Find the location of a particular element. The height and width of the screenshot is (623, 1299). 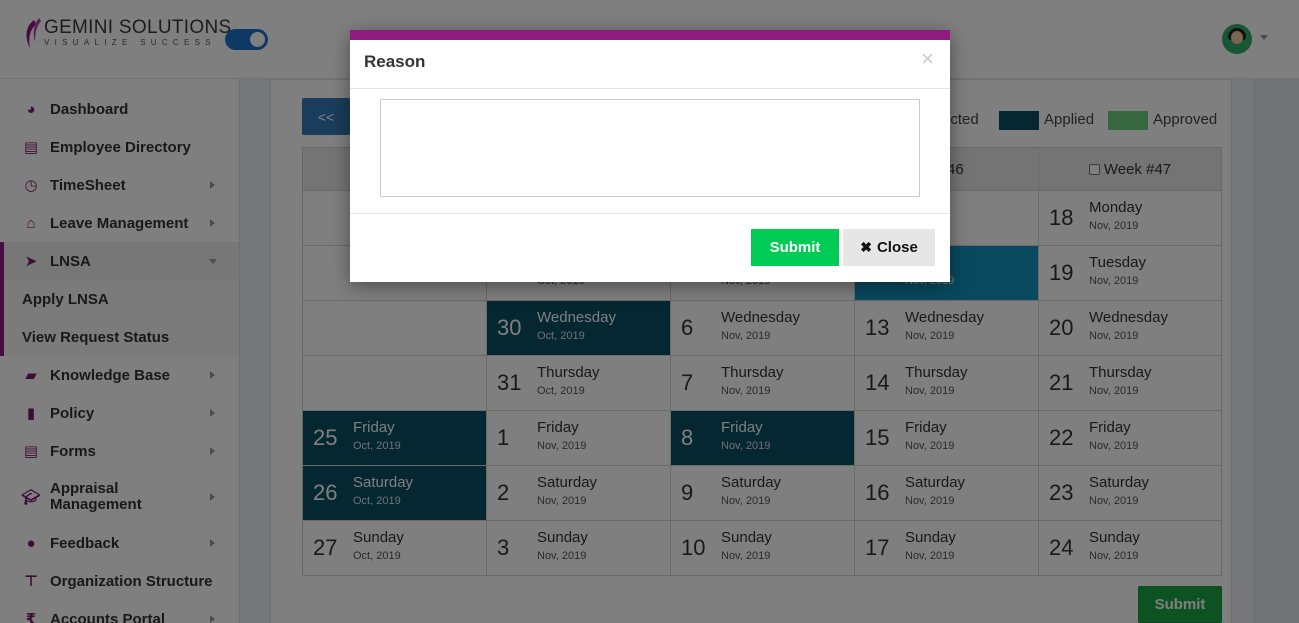

modal-submit-button: Submit is located at coordinates (795, 247).